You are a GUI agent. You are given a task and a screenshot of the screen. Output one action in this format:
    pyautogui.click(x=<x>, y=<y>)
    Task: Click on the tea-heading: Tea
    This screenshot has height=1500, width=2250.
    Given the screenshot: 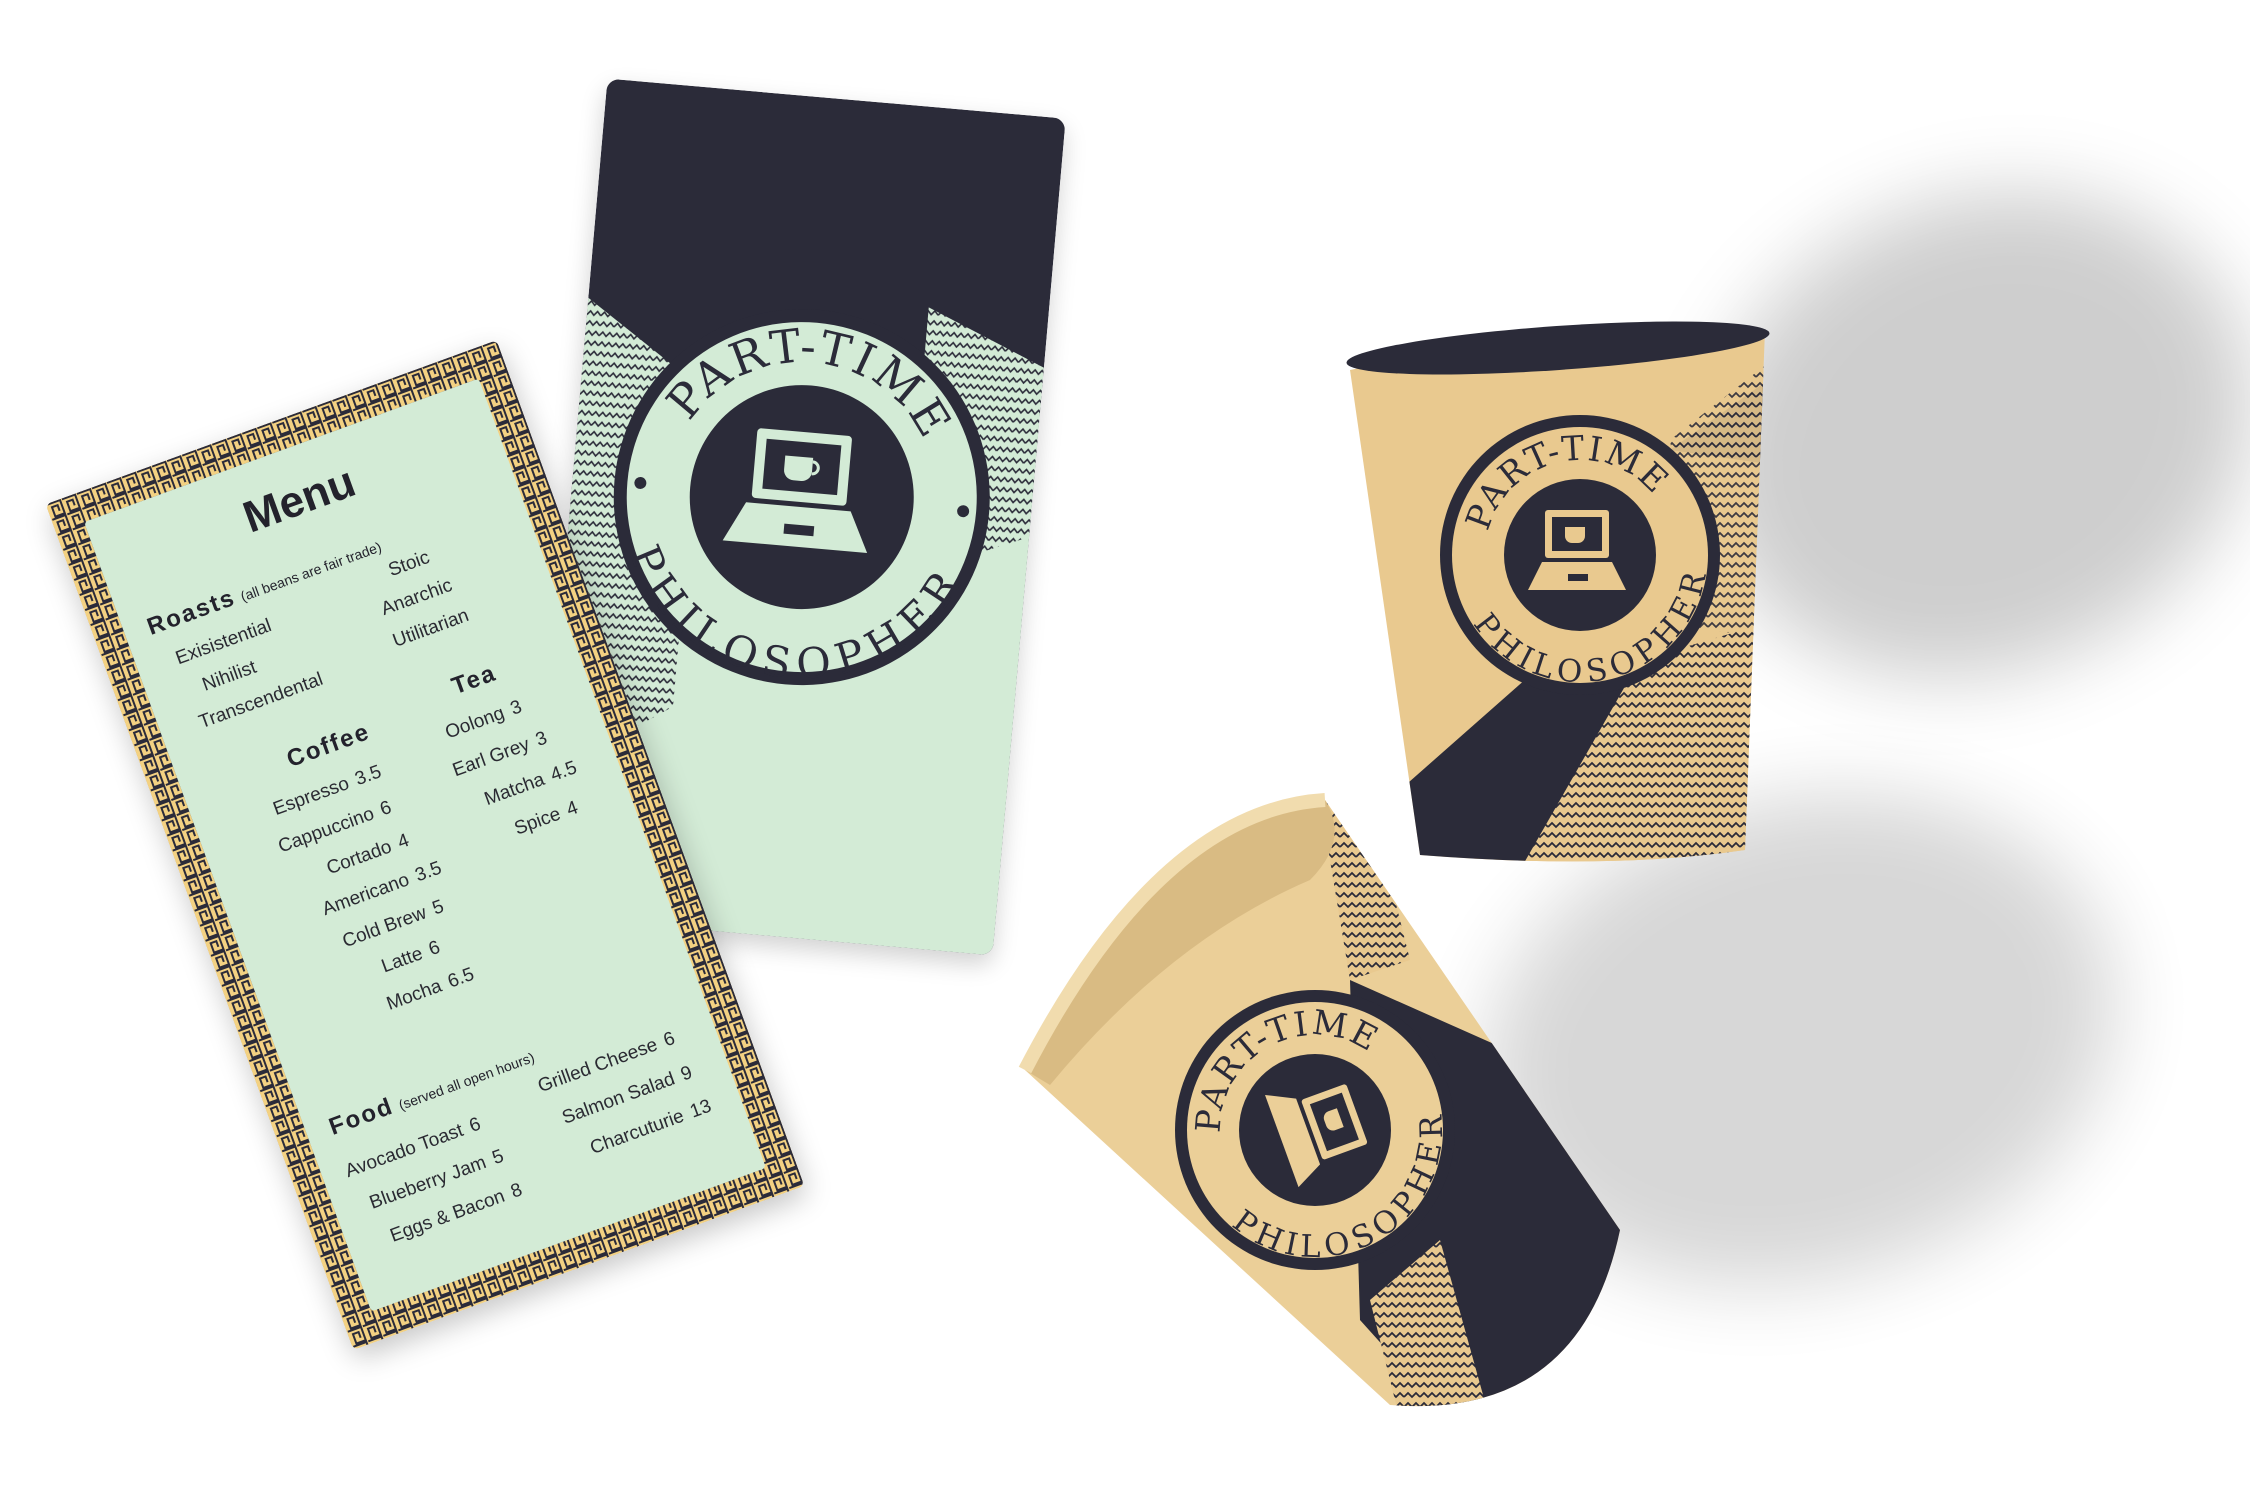 What is the action you would take?
    pyautogui.click(x=474, y=680)
    